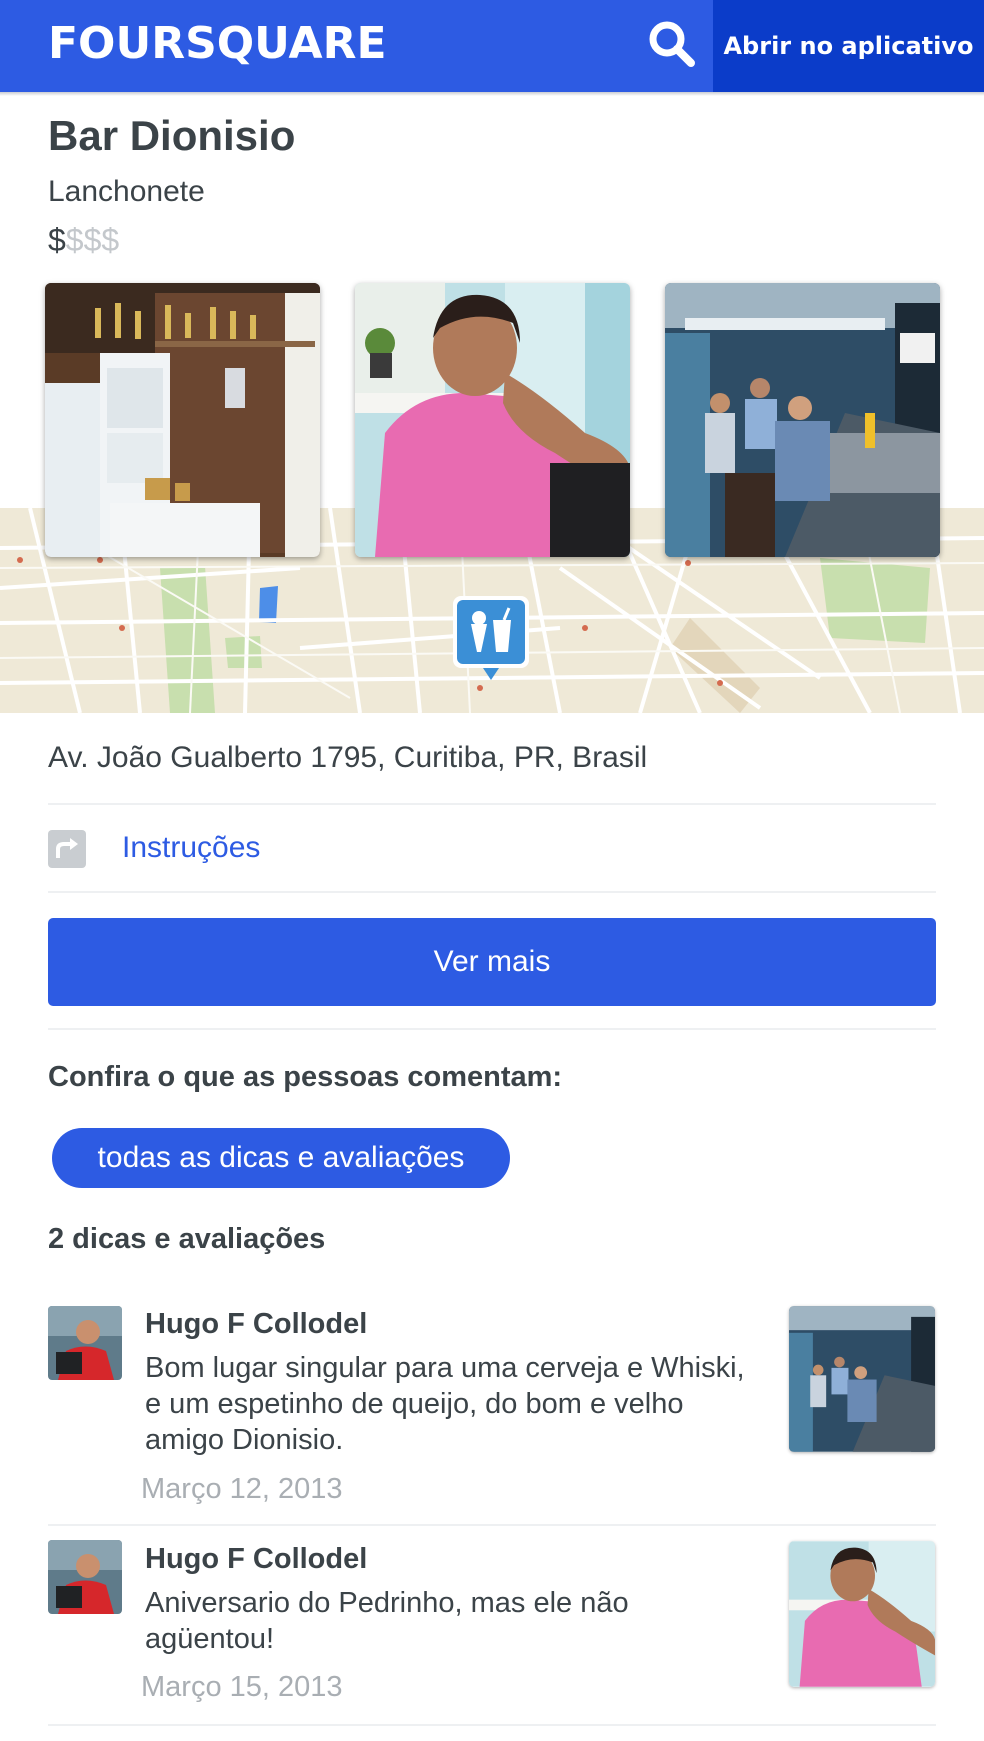 The image size is (984, 1741). I want to click on reviews-section-title: Confira o que as pessoas comentam:, so click(305, 1077).